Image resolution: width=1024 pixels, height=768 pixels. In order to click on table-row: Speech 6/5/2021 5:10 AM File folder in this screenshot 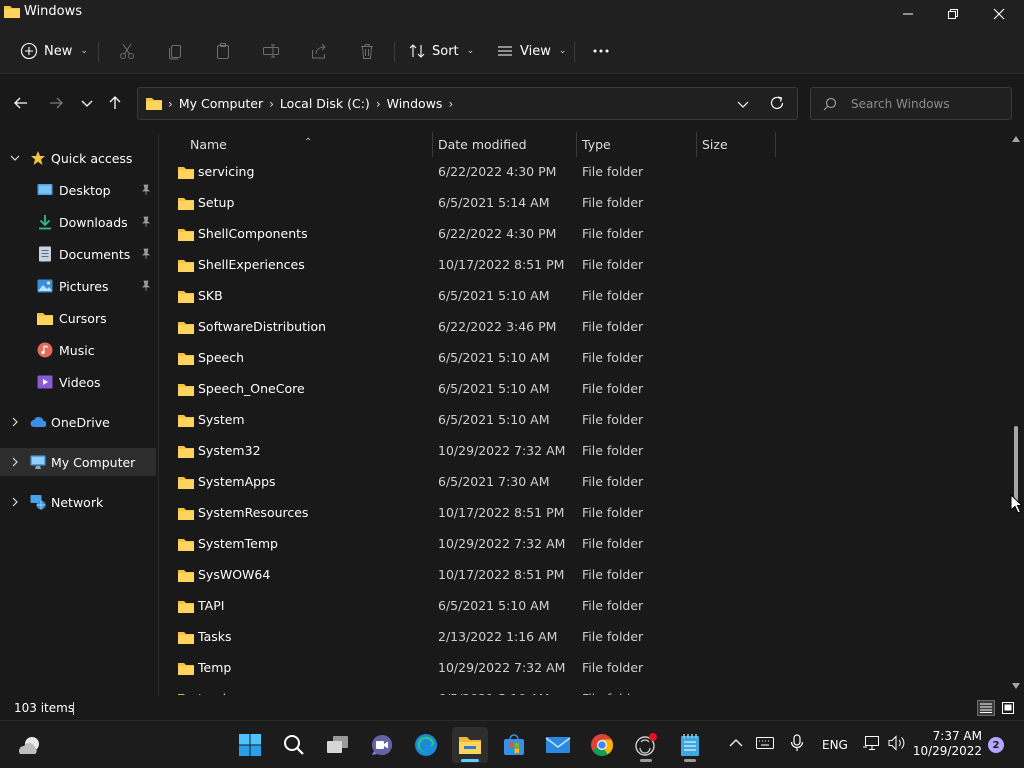, I will do `click(580, 358)`.